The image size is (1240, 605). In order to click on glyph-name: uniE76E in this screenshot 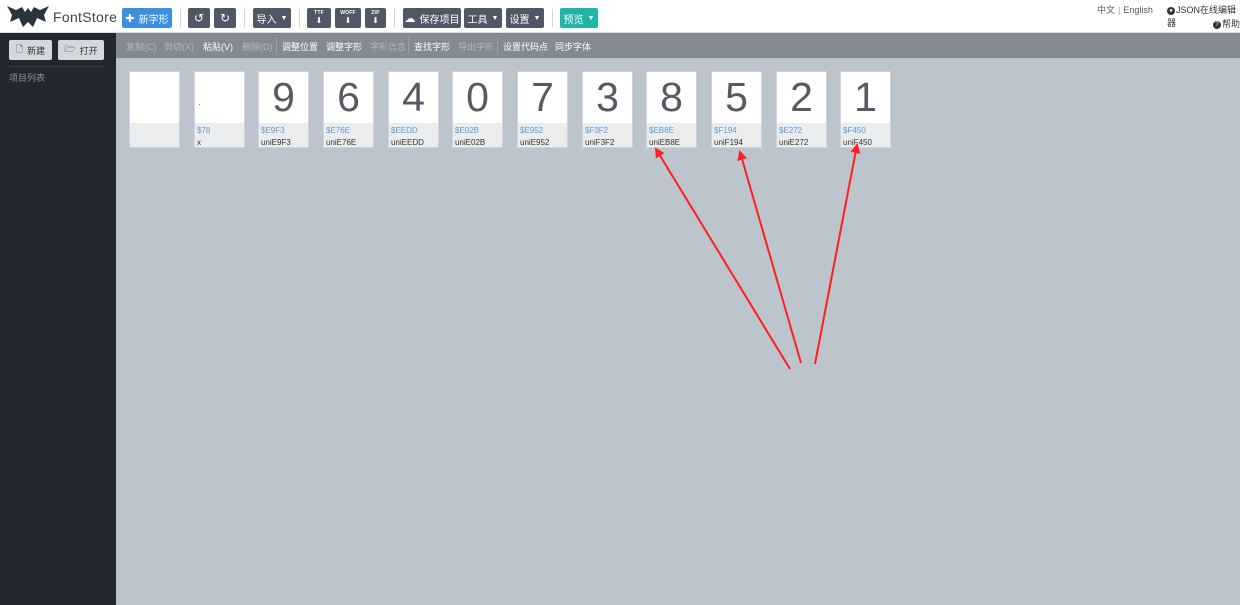, I will do `click(341, 142)`.